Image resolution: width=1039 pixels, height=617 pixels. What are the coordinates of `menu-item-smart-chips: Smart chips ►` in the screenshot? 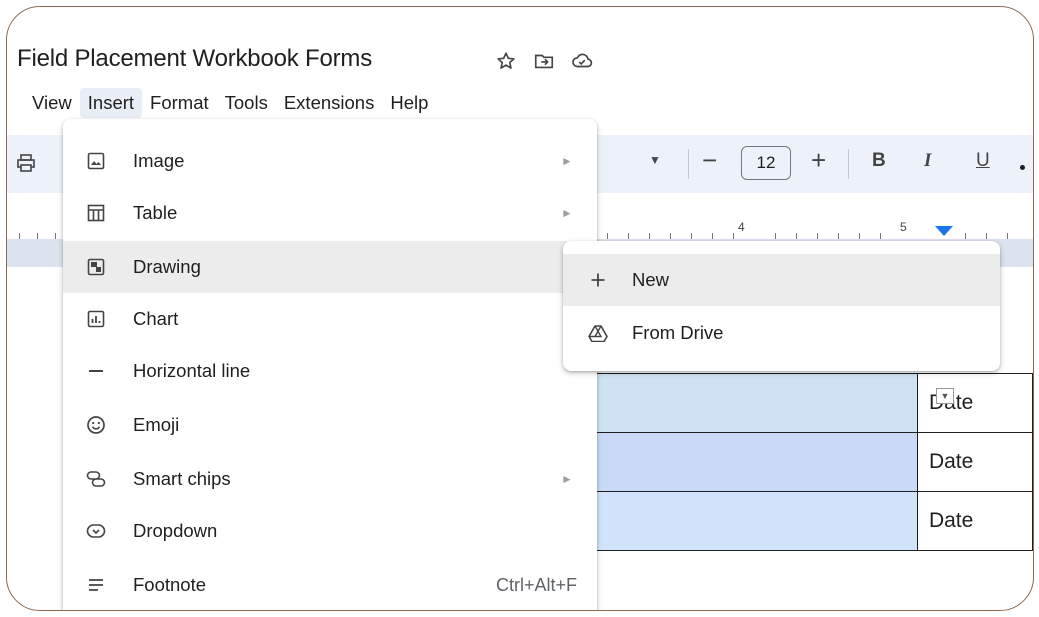 It's located at (330, 479).